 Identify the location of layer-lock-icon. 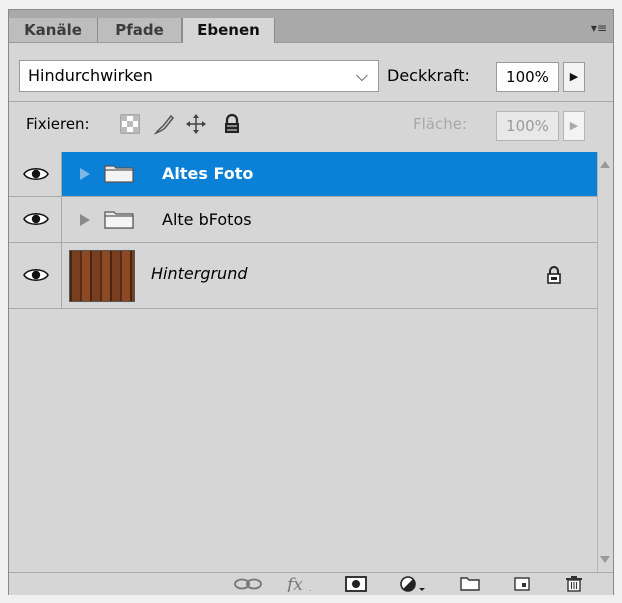
(554, 275).